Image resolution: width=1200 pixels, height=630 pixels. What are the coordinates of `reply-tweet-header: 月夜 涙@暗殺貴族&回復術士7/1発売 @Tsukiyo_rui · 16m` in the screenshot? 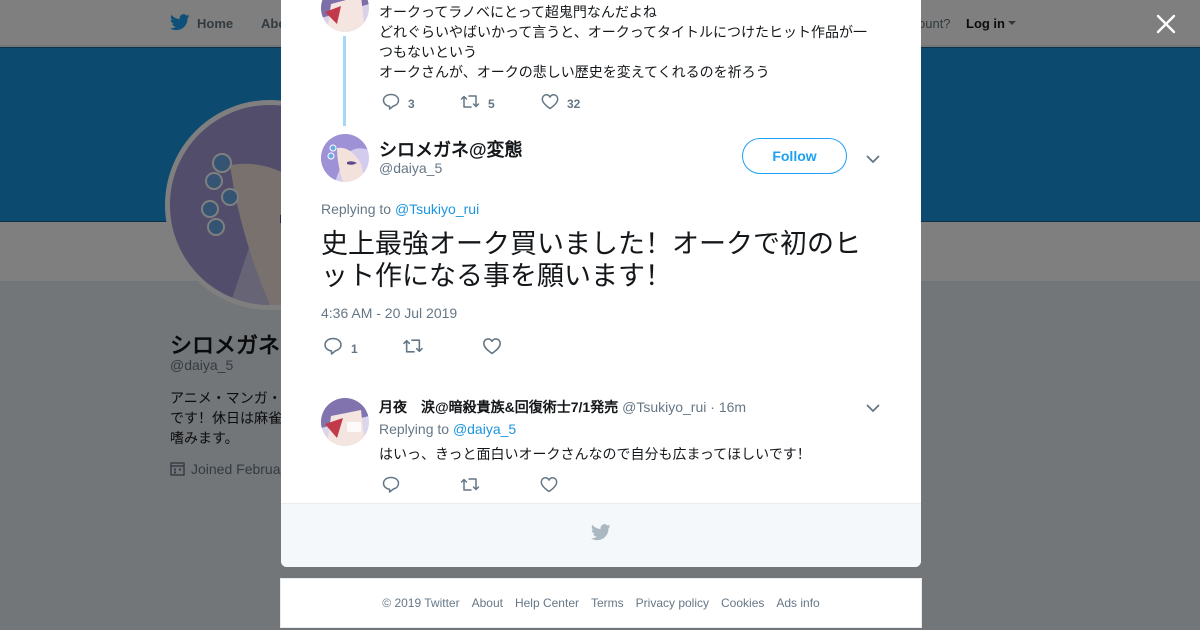 It's located at (562, 407).